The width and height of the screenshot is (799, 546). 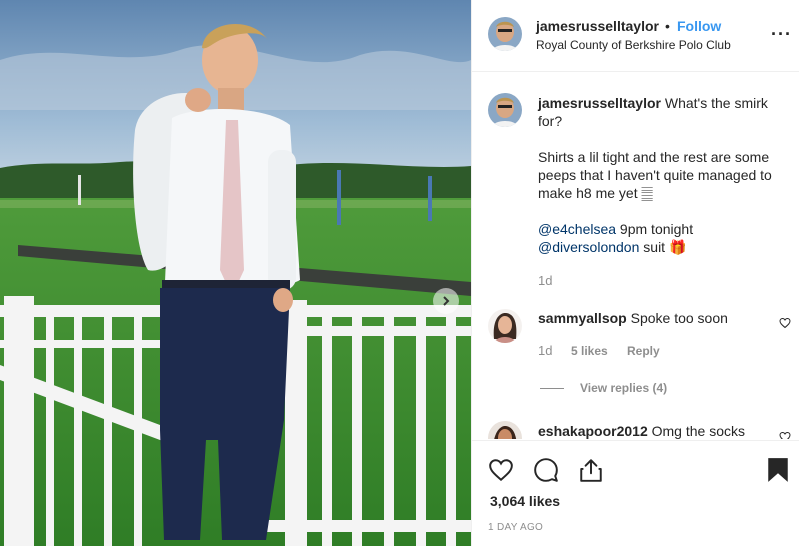 I want to click on caption-mention1-rest: 9pm tonight, so click(x=655, y=229).